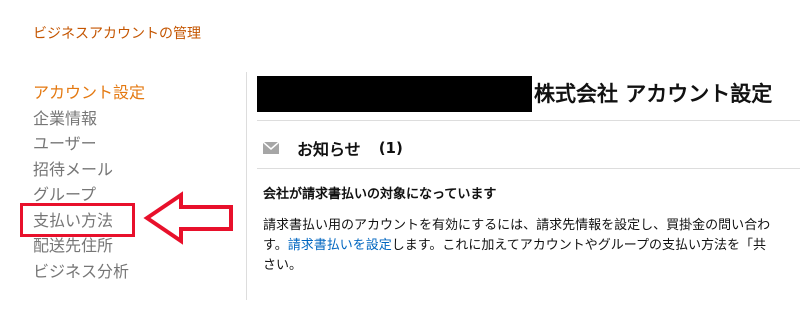 This screenshot has width=800, height=309. What do you see at coordinates (528, 120) in the screenshot?
I see `header-divider` at bounding box center [528, 120].